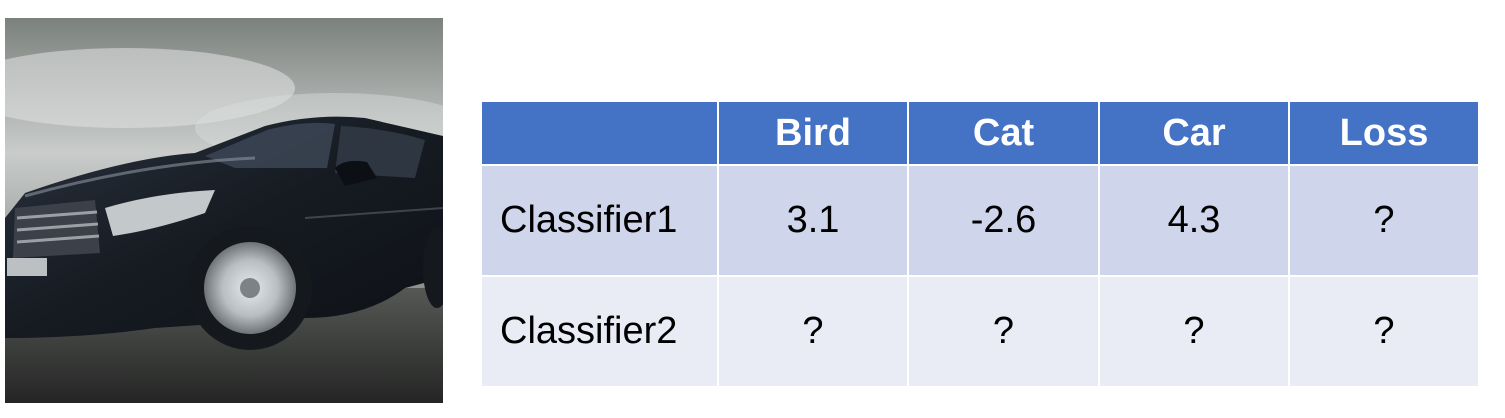  Describe the element at coordinates (599, 133) in the screenshot. I see `corner-cell` at that location.